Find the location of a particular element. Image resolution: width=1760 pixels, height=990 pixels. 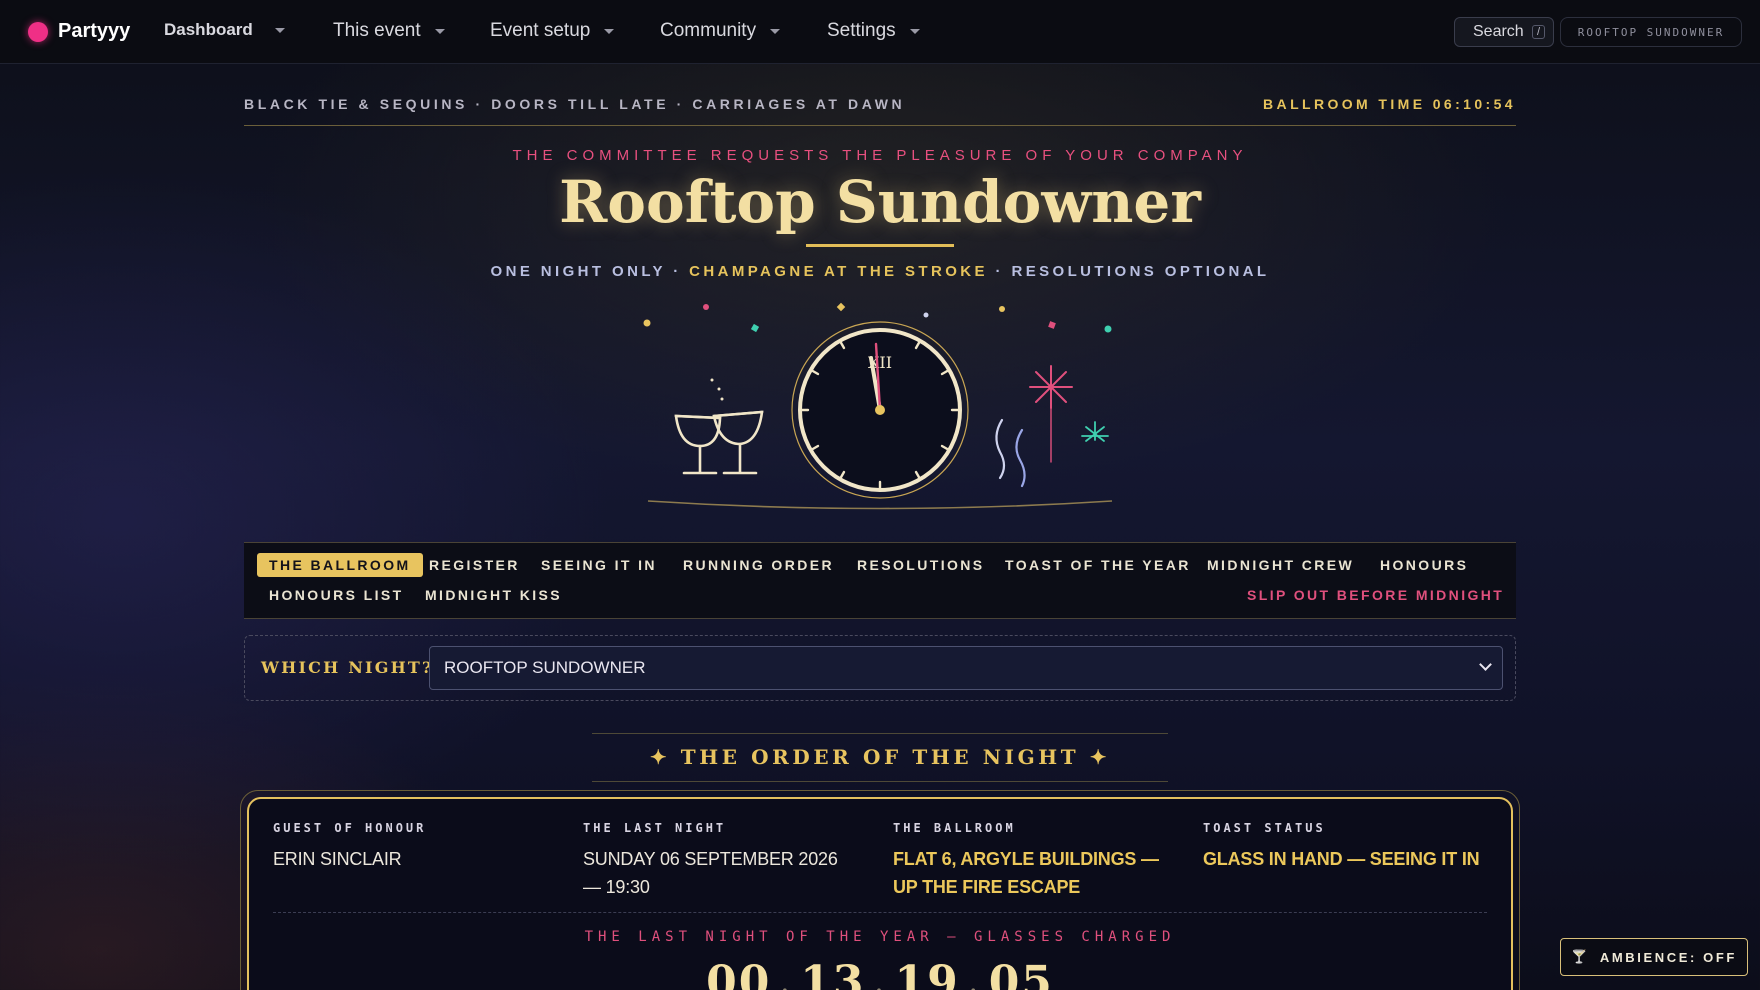

countdown-minutes: 19 is located at coordinates (927, 973).